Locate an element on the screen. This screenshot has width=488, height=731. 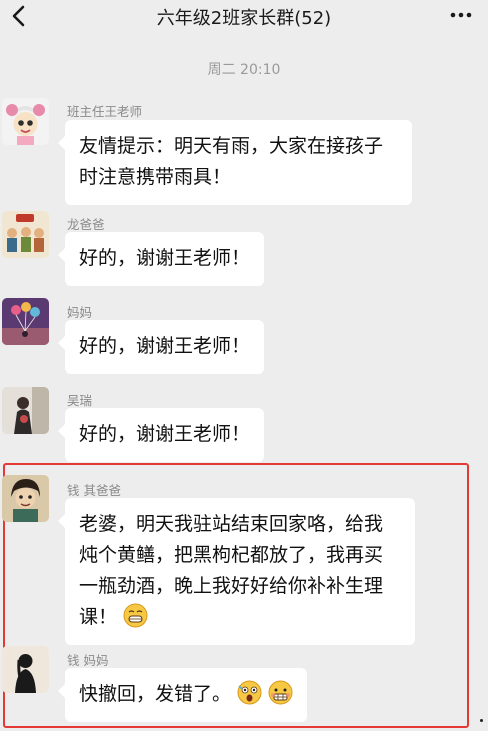
embarrassed-grin-emoji is located at coordinates (135, 615).